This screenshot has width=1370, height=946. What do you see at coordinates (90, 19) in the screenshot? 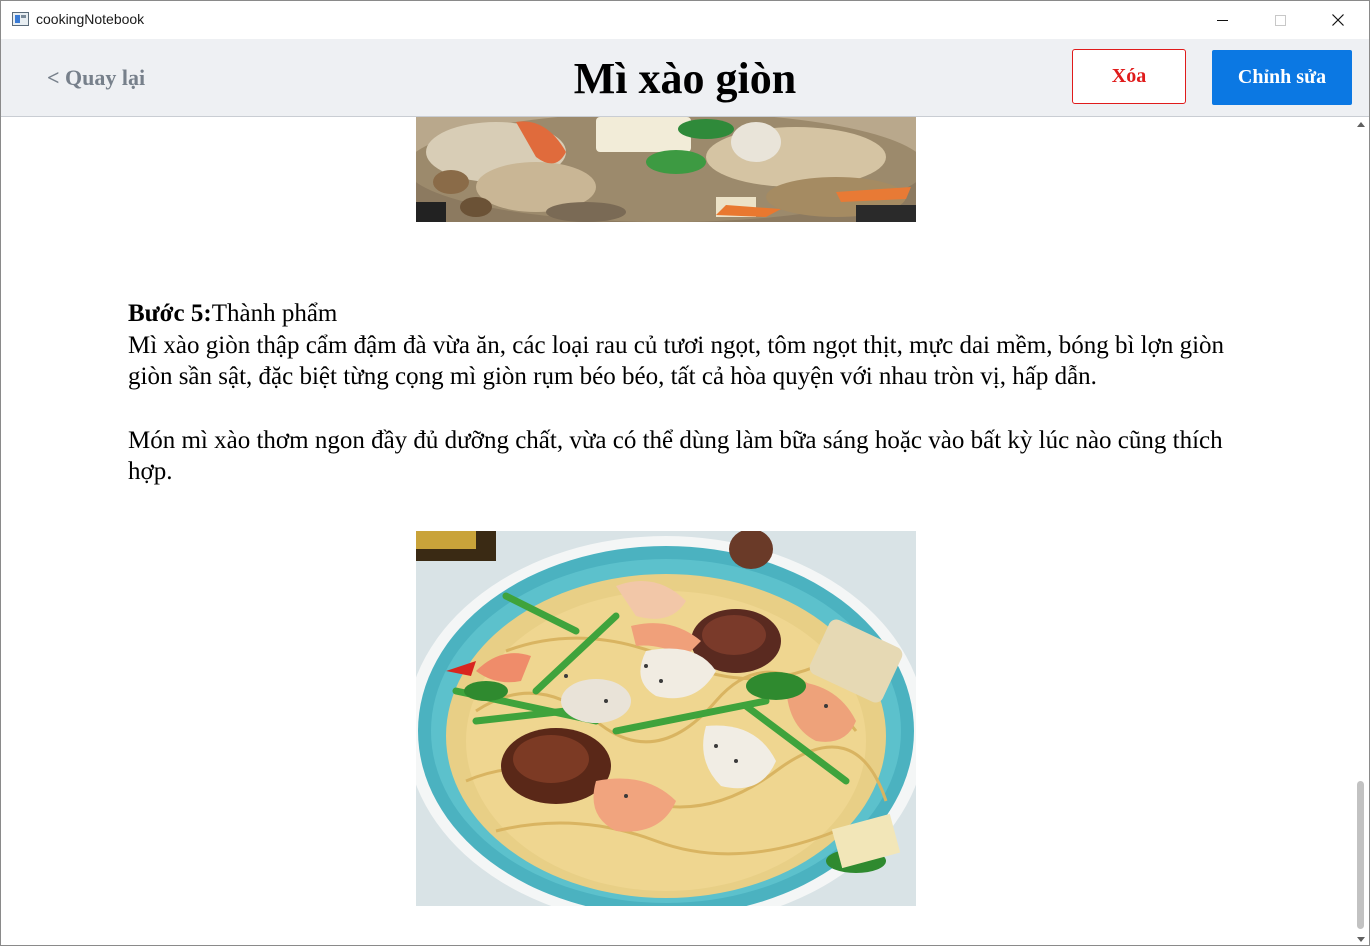
I see `app-title: cookingNotebook` at bounding box center [90, 19].